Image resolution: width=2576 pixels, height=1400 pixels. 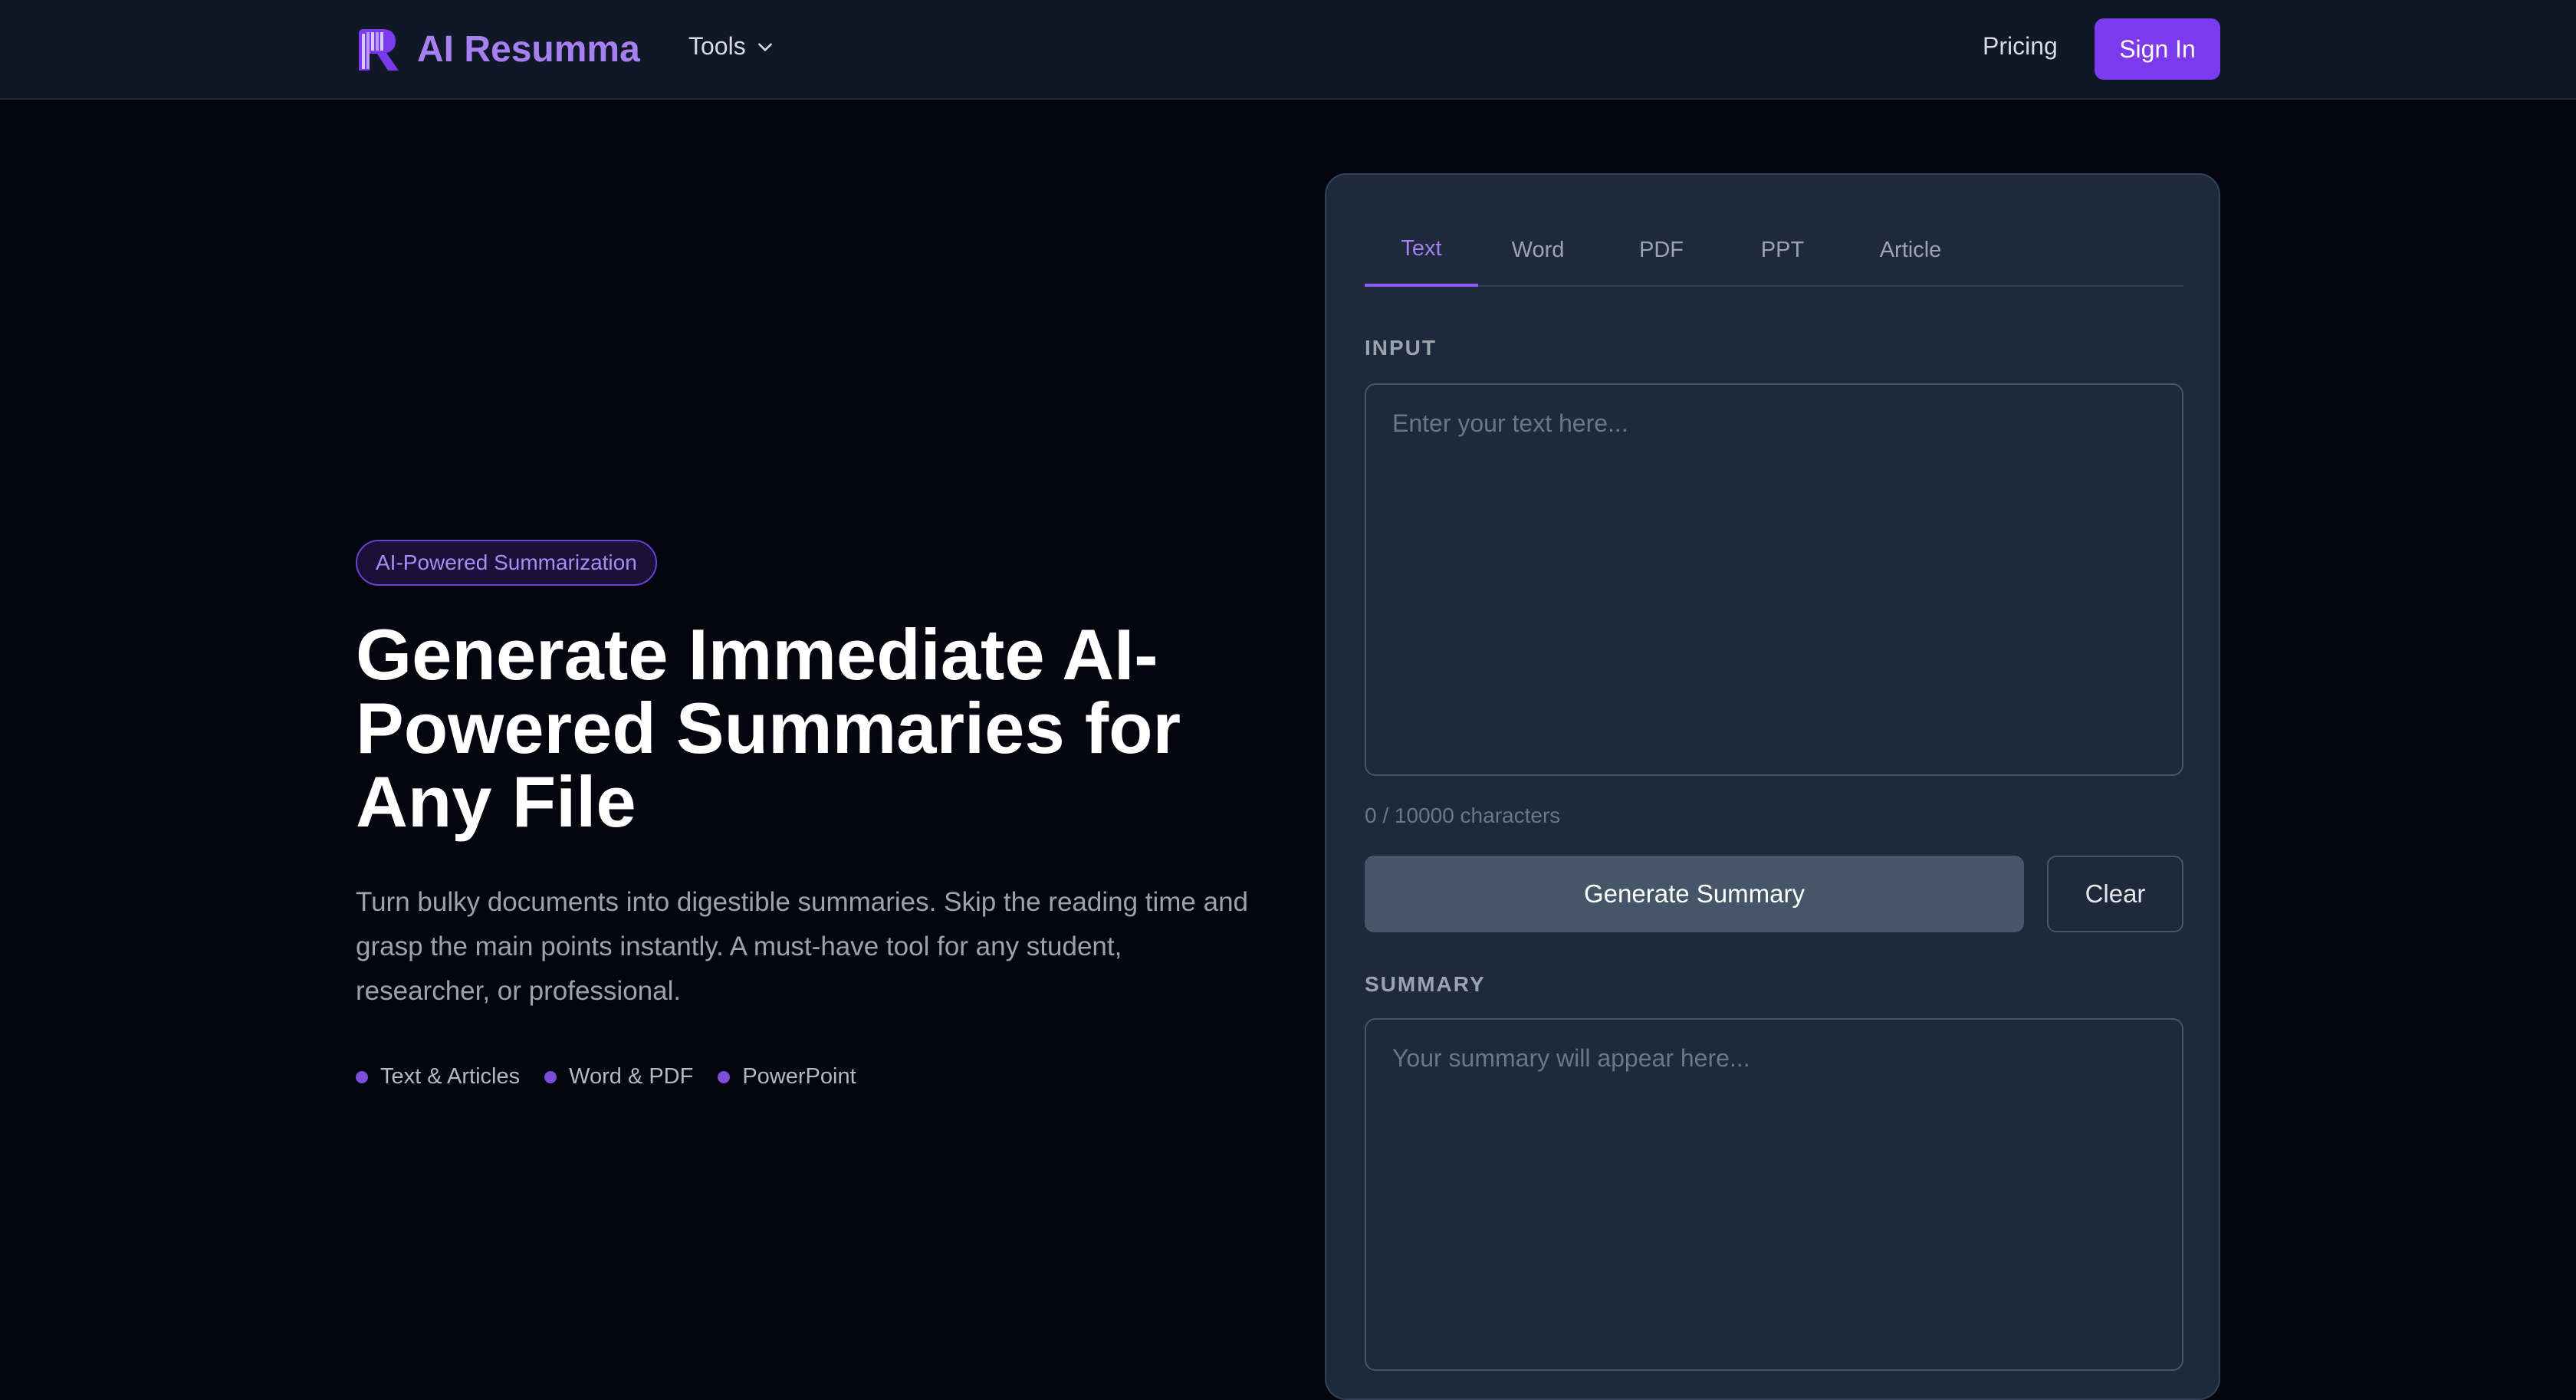 I want to click on feature-item: Text & Articles, so click(x=438, y=1076).